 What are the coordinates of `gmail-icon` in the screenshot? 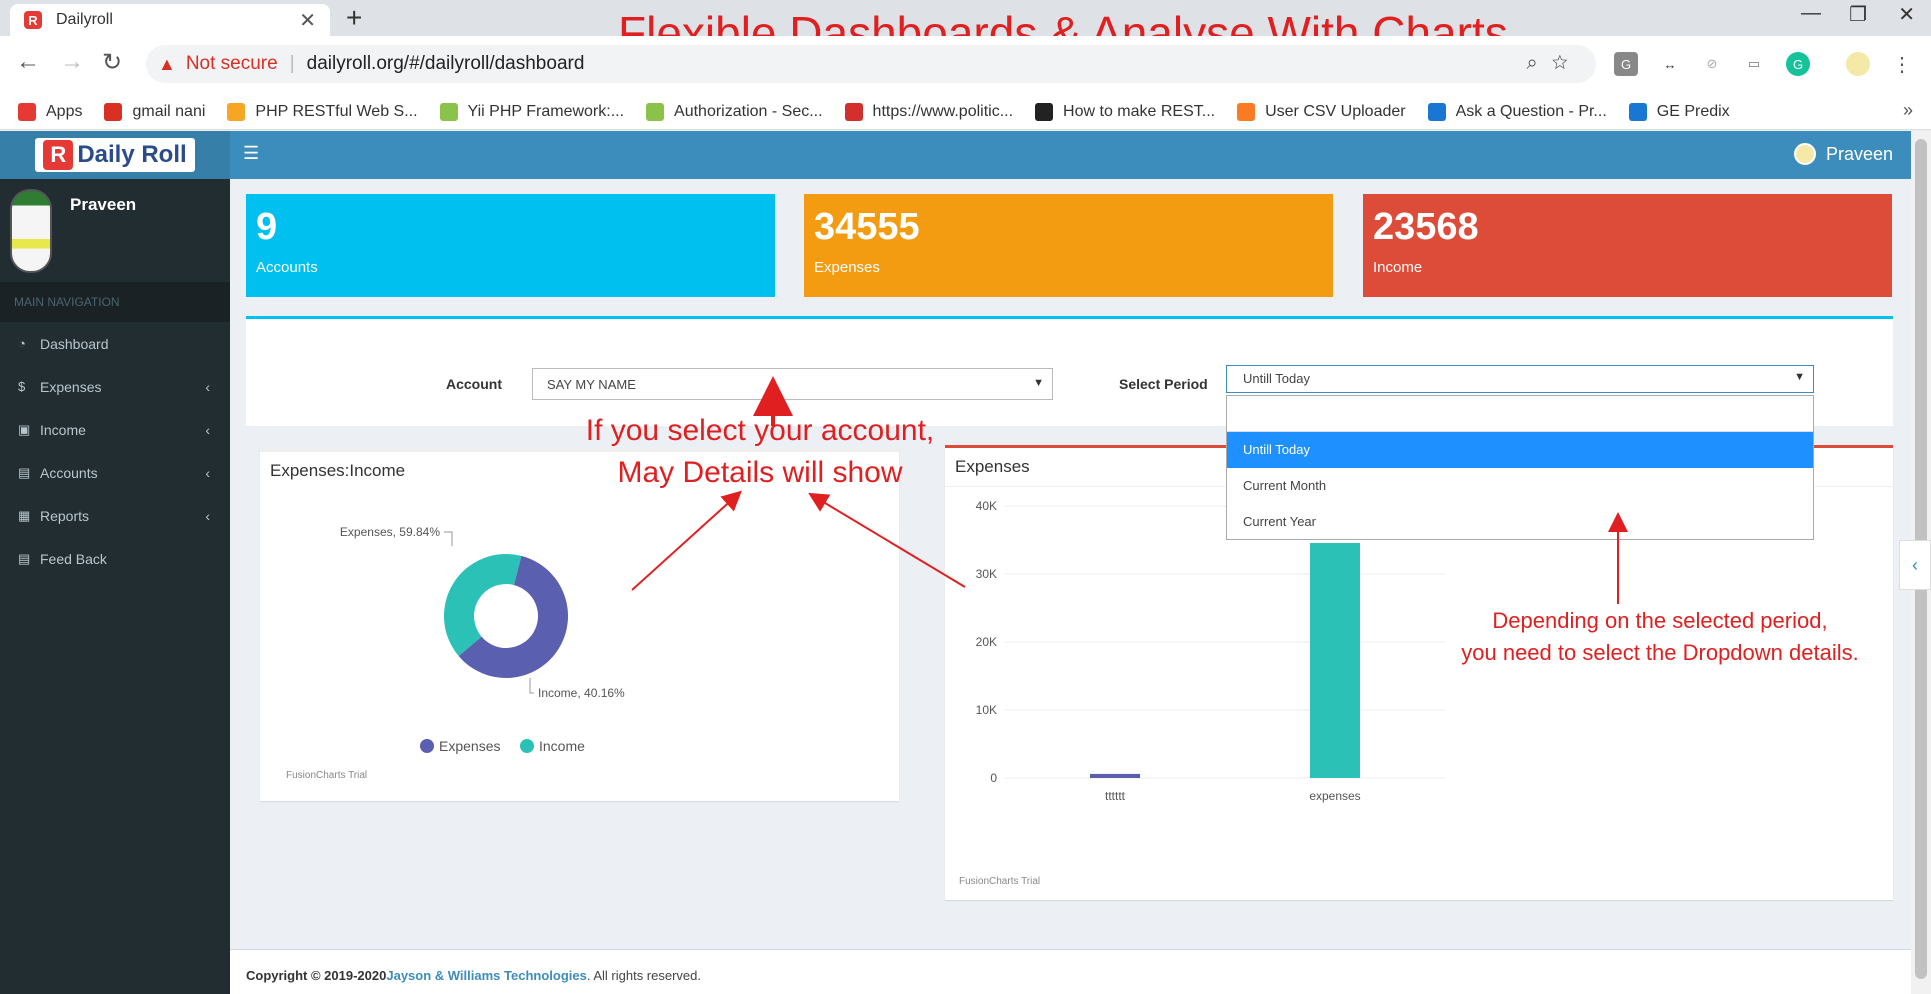 It's located at (113, 111).